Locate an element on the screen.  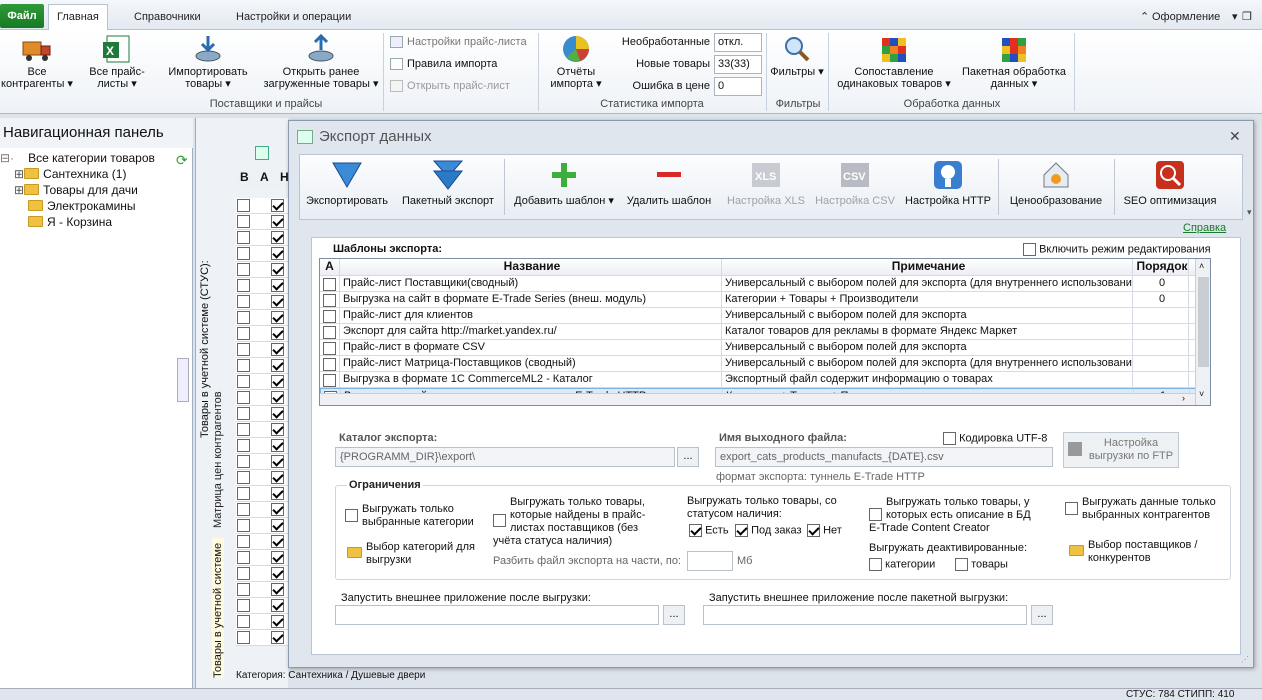
contractors-button: Все контрагенты ▾ is located at coordinates (37, 62).